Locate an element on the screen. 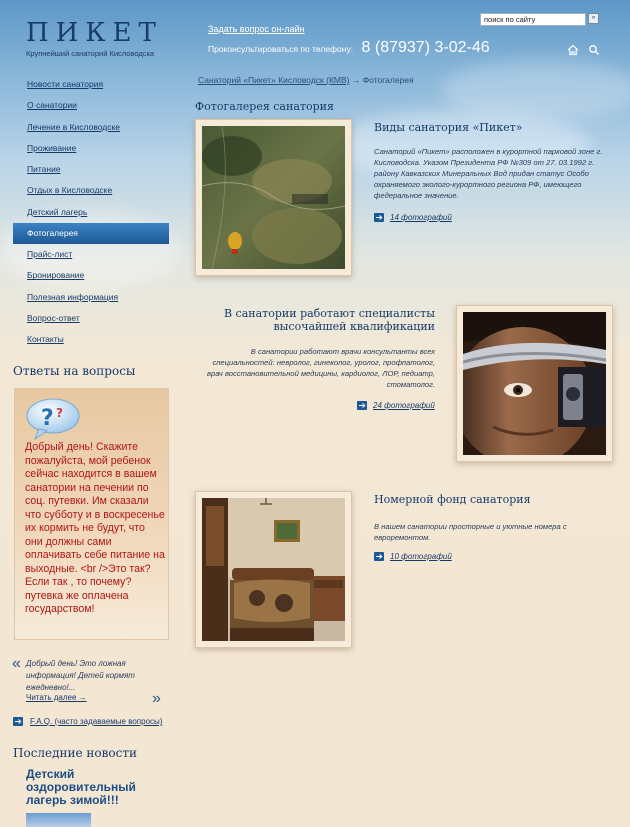 Image resolution: width=630 pixels, height=827 pixels. sidebar-item-about: О санатории is located at coordinates (91, 108).